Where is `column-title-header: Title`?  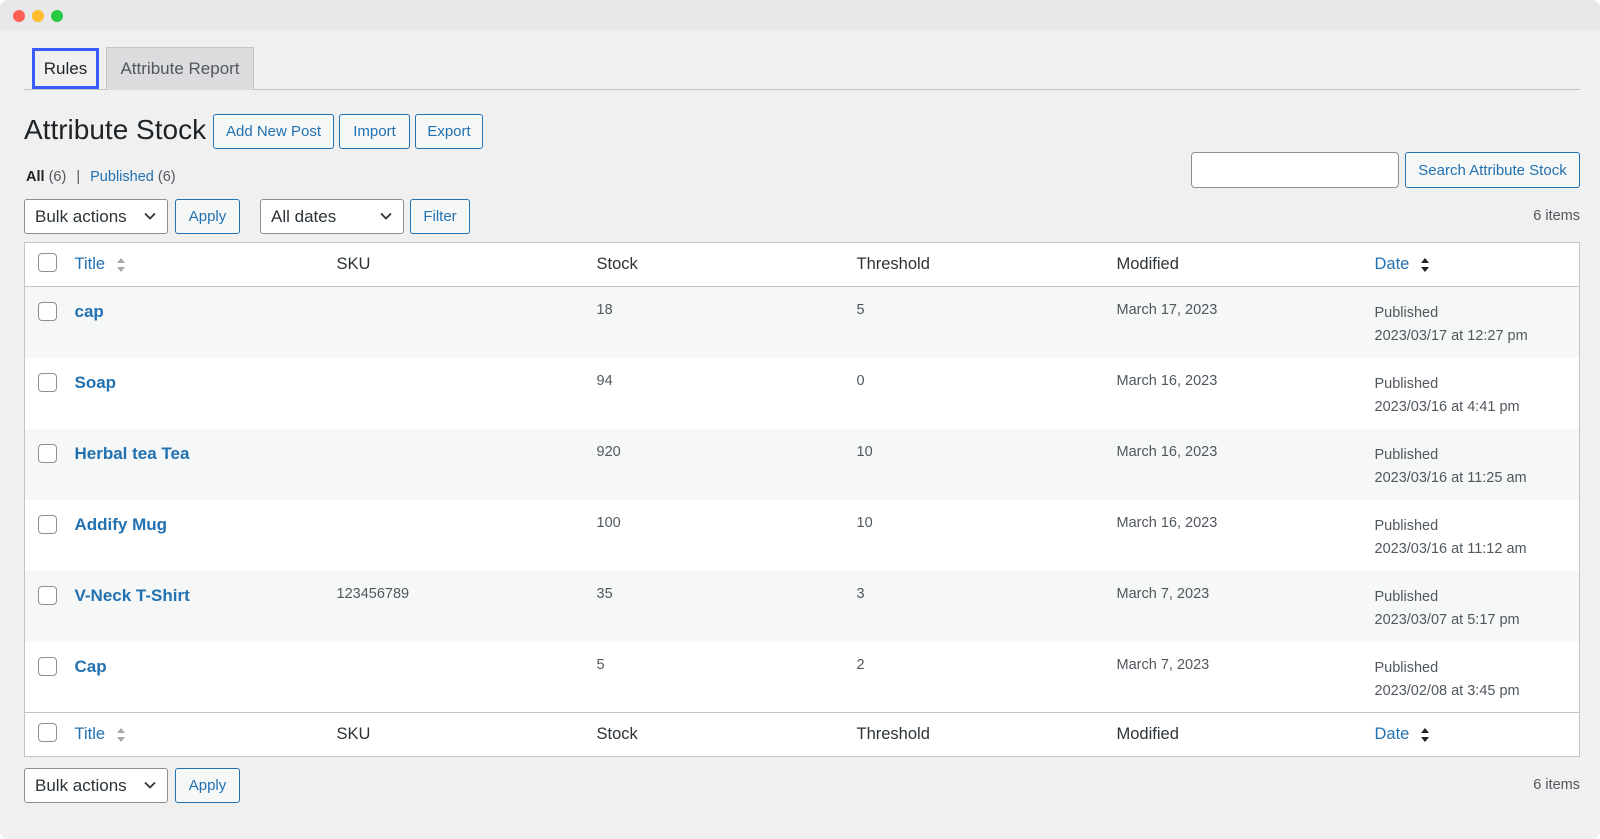 column-title-header: Title is located at coordinates (206, 265).